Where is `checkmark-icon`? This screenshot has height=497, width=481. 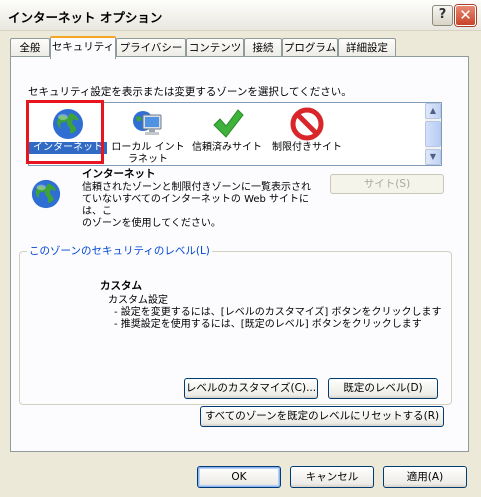
checkmark-icon is located at coordinates (228, 123).